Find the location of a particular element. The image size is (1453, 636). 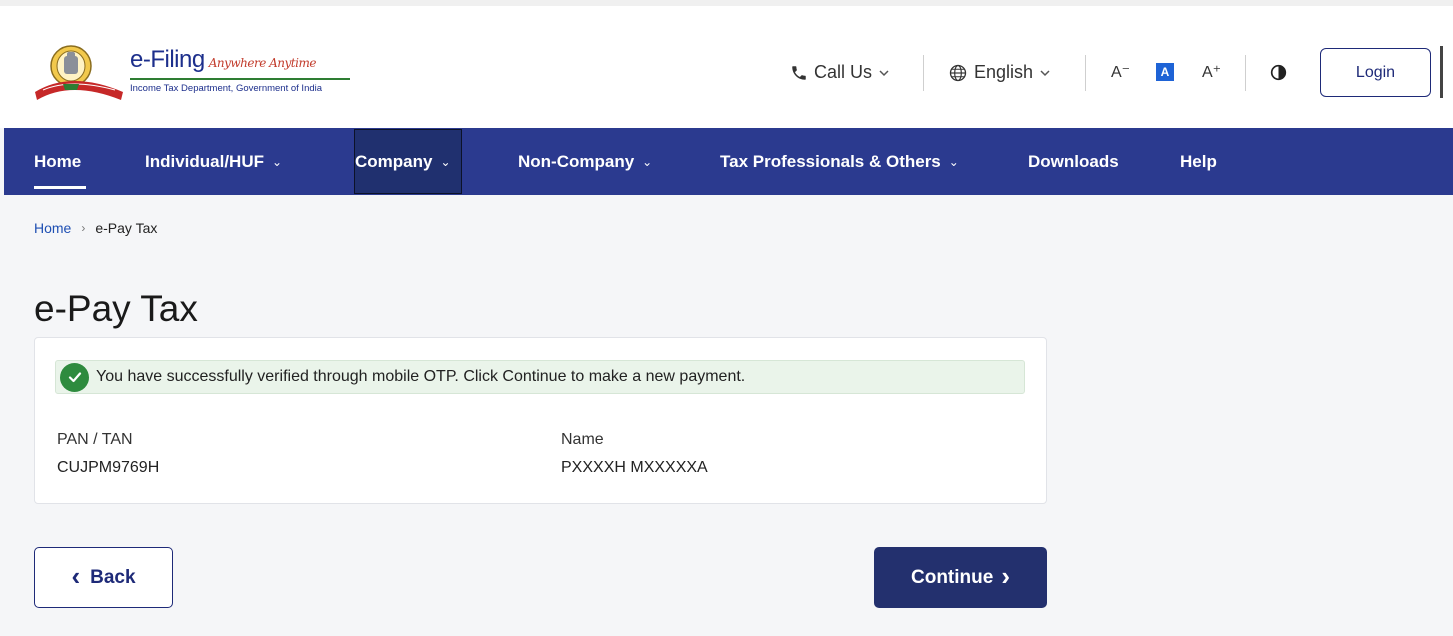

breadcrumb-current: e-Pay Tax is located at coordinates (126, 228).